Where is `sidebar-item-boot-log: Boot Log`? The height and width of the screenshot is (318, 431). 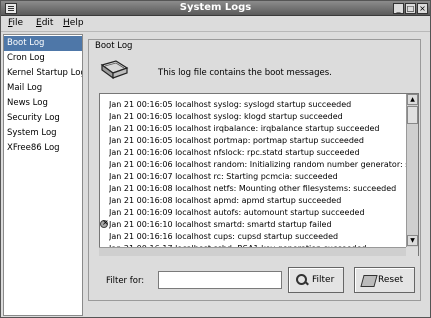 sidebar-item-boot-log: Boot Log is located at coordinates (43, 43).